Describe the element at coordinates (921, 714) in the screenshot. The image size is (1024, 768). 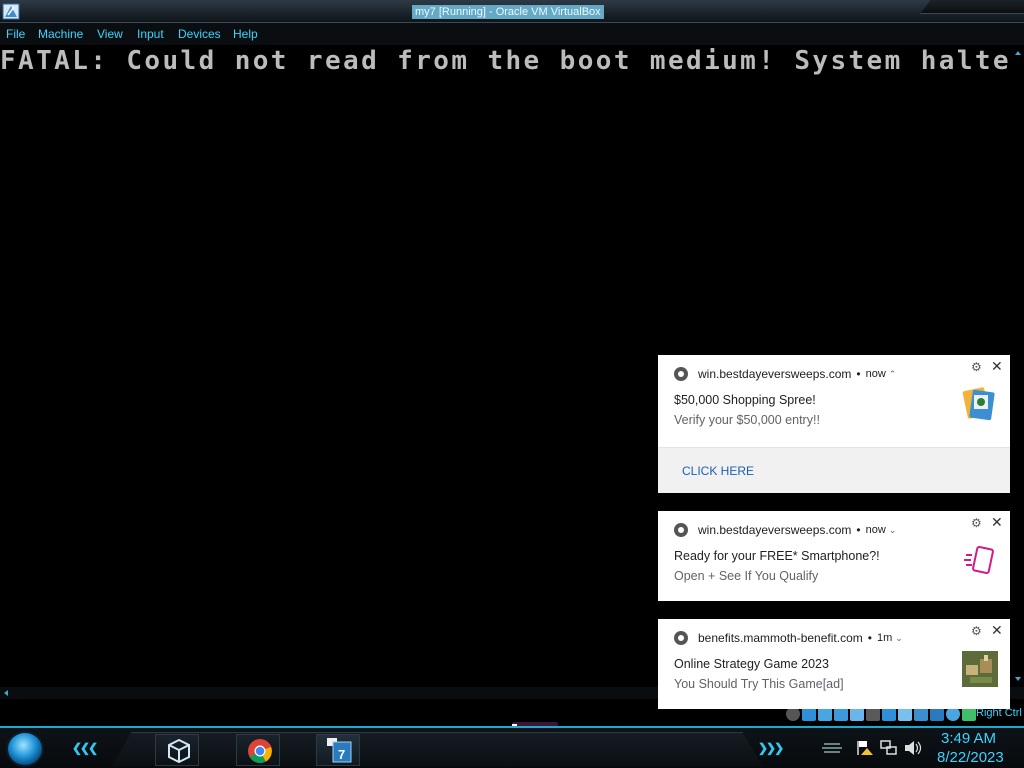
I see `cpu-icon` at that location.